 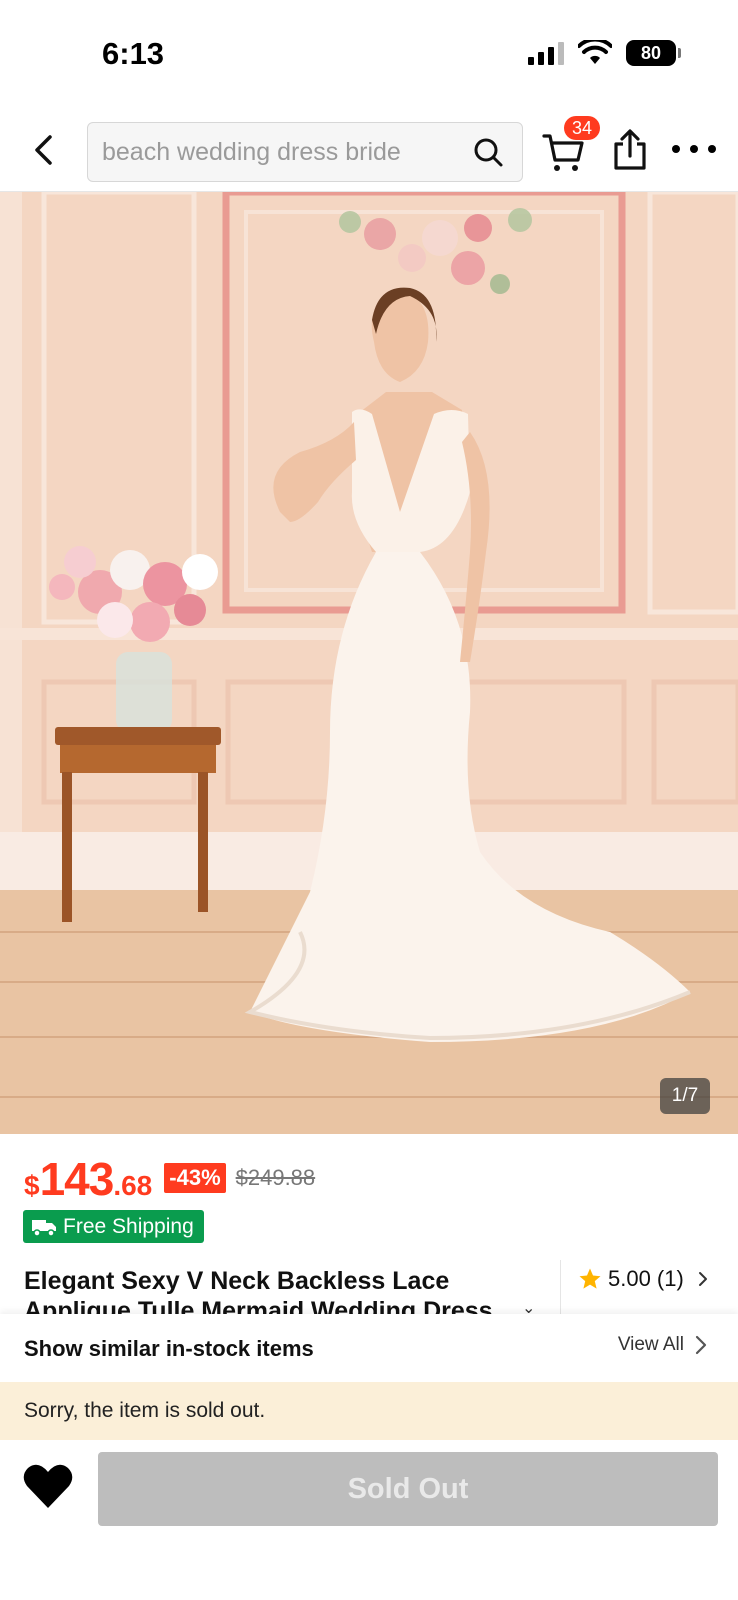 I want to click on battery-icon: 80, so click(x=653, y=53).